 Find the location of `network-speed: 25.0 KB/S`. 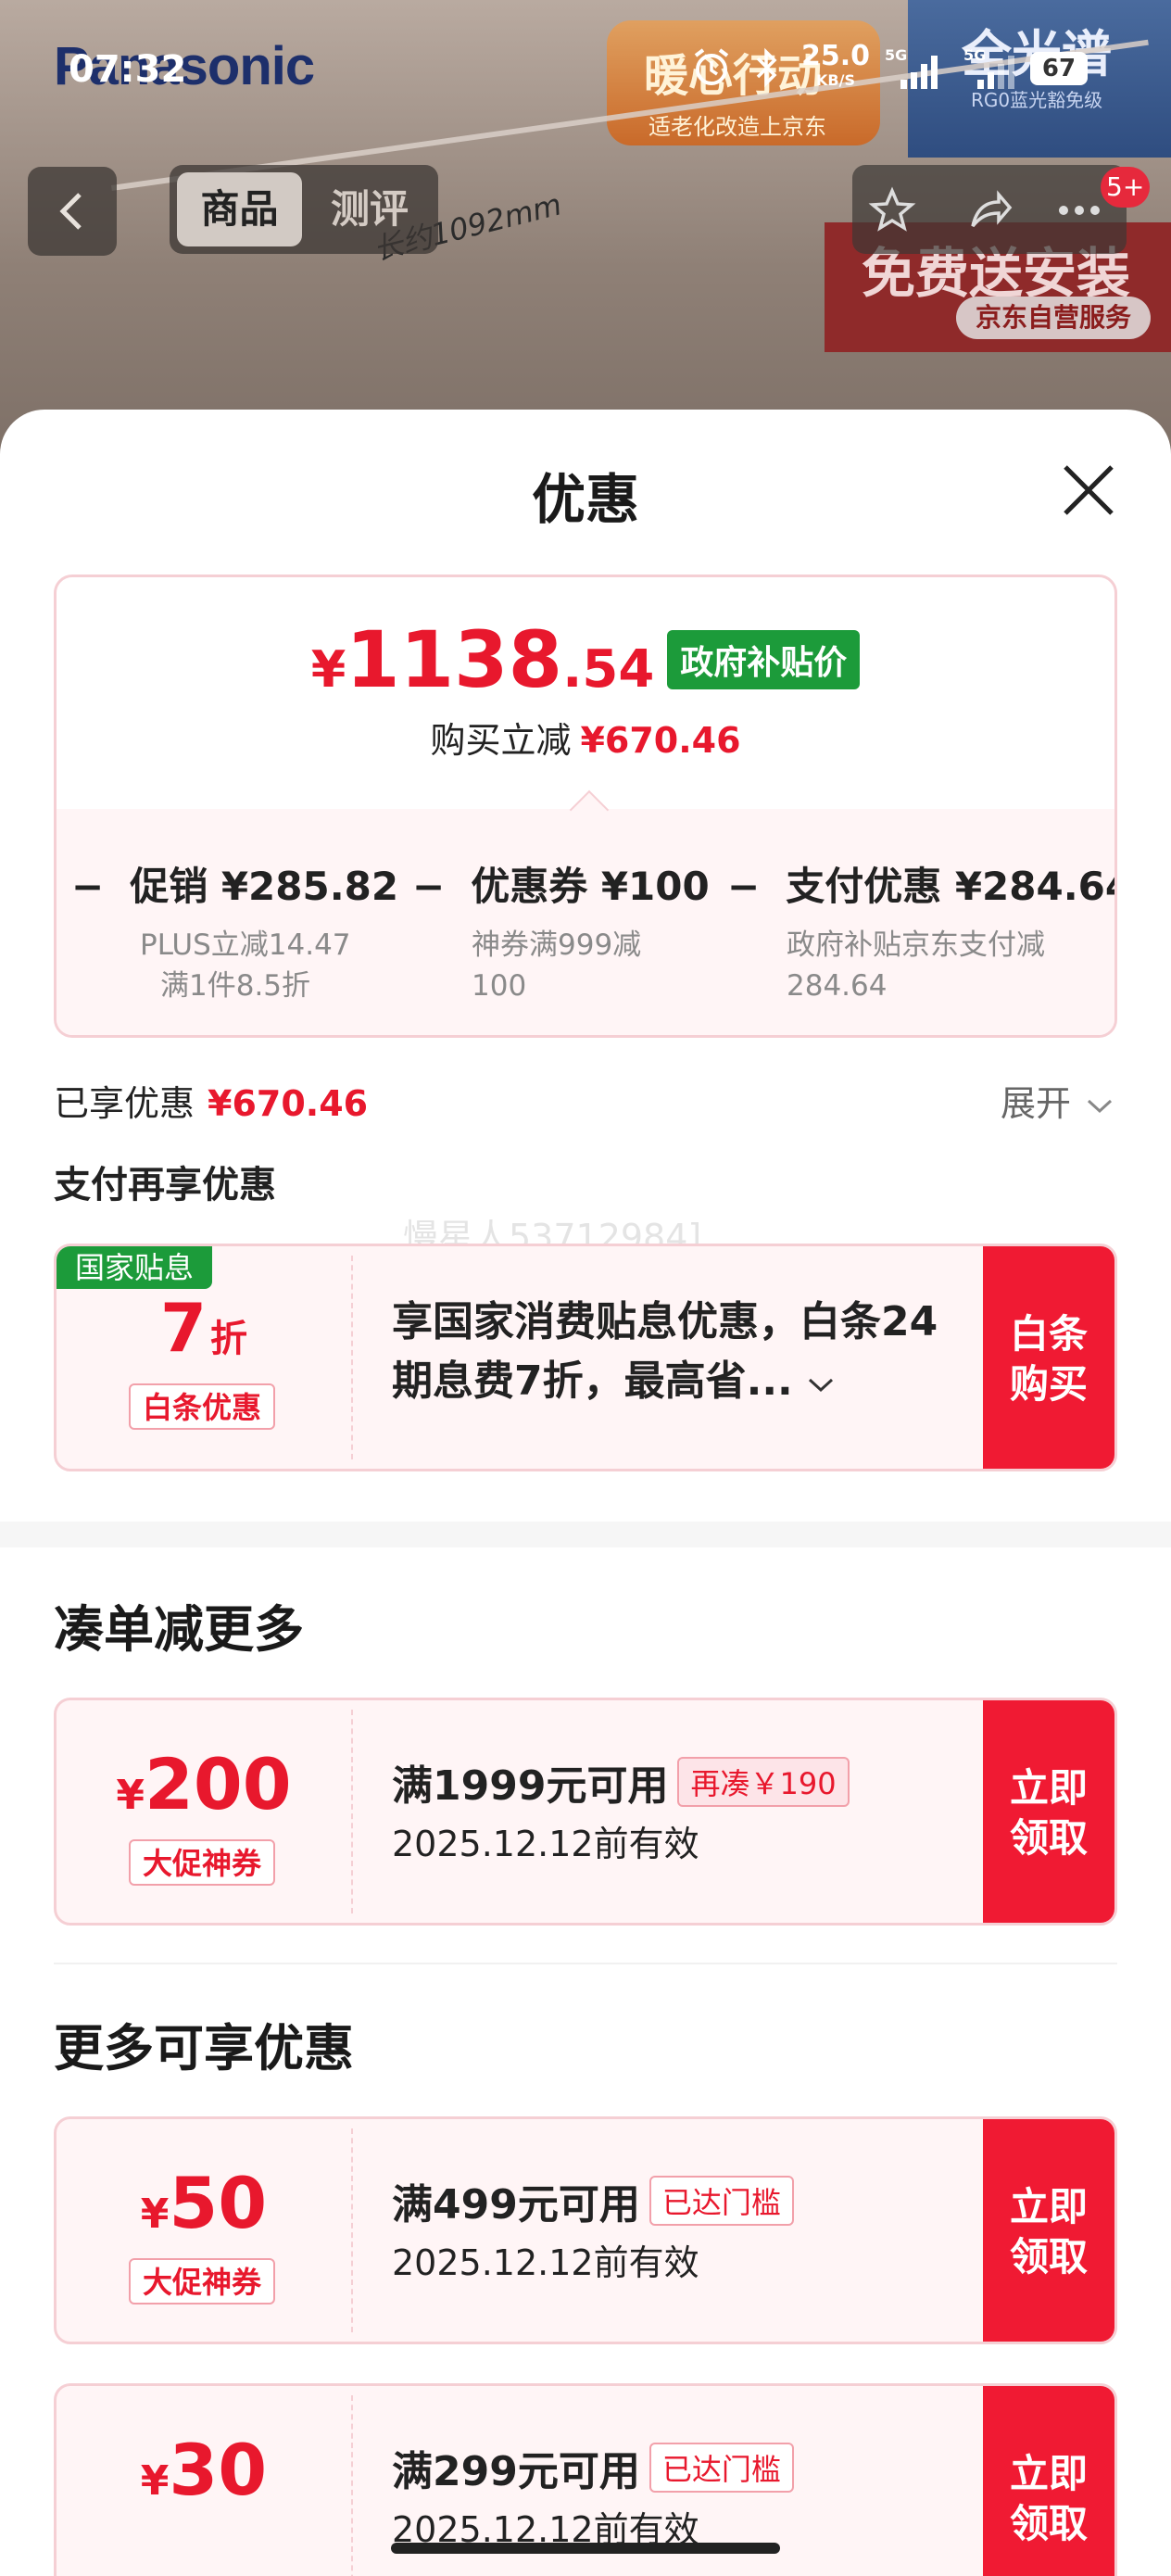

network-speed: 25.0 KB/S is located at coordinates (836, 66).